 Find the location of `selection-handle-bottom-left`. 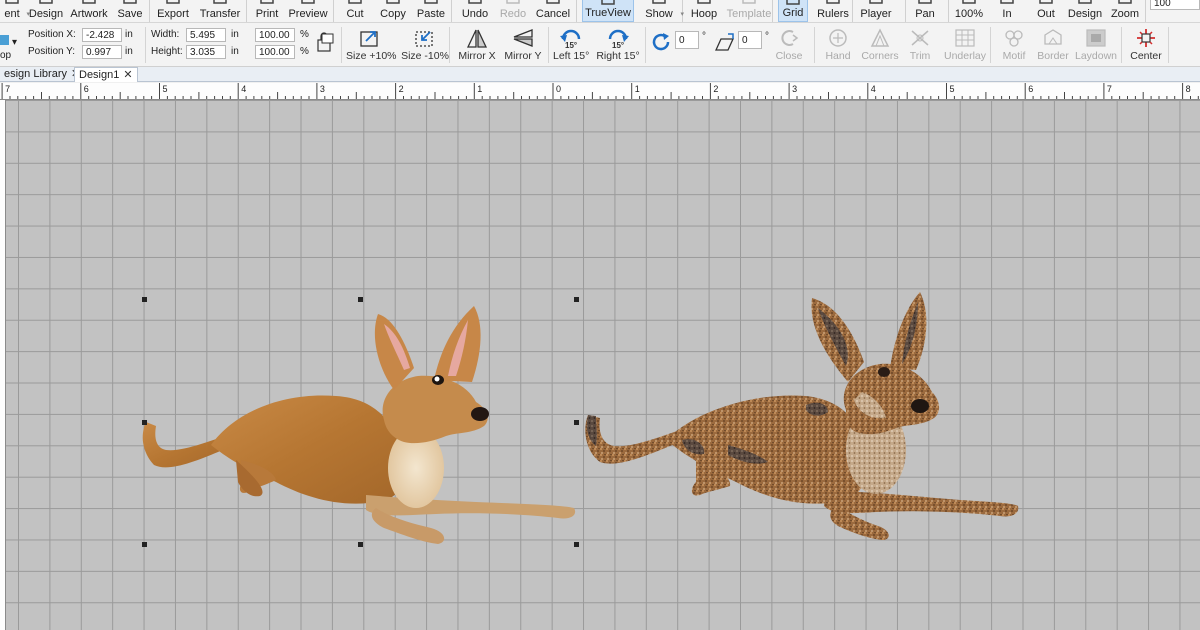

selection-handle-bottom-left is located at coordinates (144, 544).